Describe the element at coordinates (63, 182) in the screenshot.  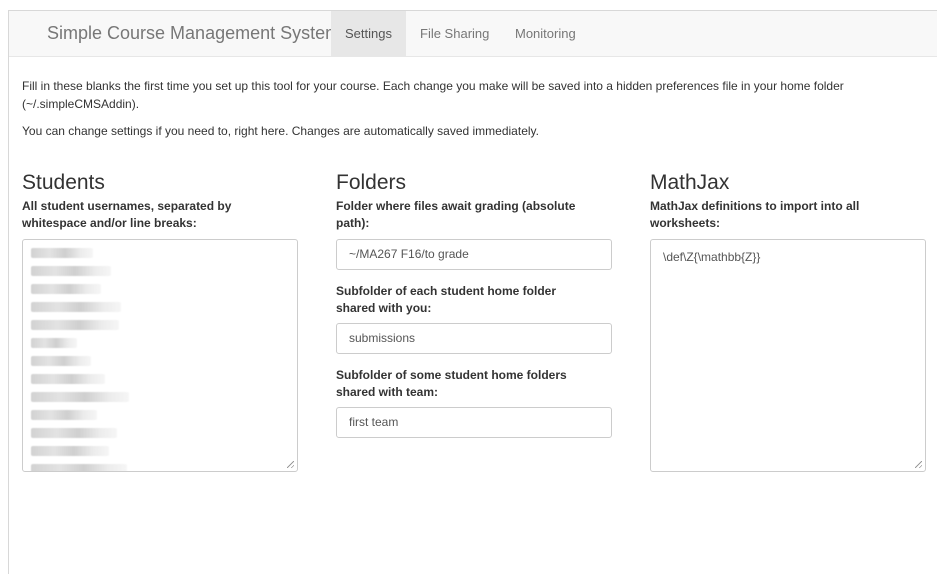
I see `students-heading: Students` at that location.